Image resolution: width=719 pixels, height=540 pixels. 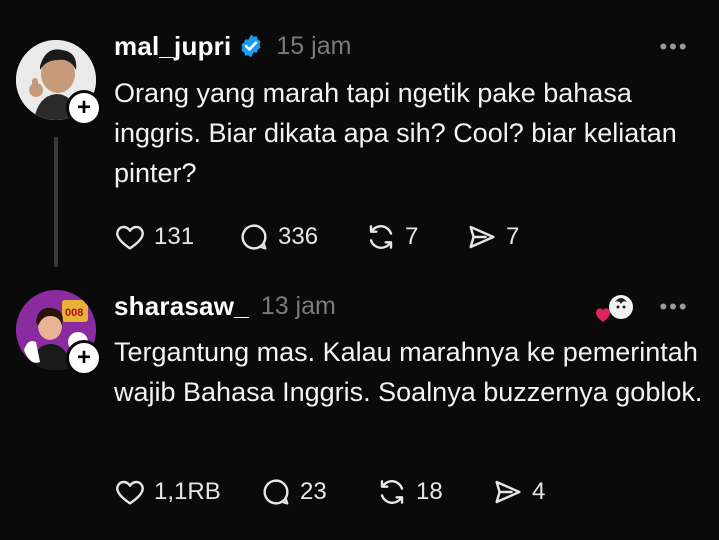 What do you see at coordinates (56, 202) in the screenshot?
I see `thread-connector-line` at bounding box center [56, 202].